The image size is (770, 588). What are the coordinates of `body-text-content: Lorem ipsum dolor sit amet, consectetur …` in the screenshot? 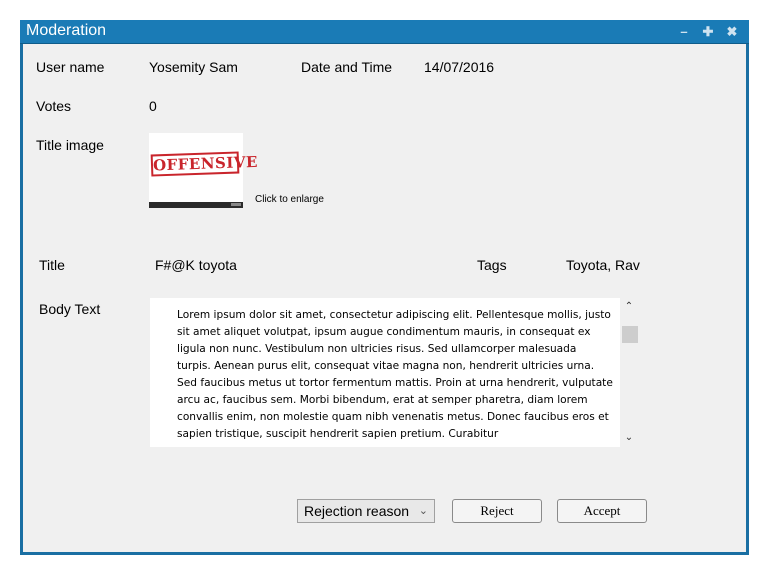 It's located at (395, 374).